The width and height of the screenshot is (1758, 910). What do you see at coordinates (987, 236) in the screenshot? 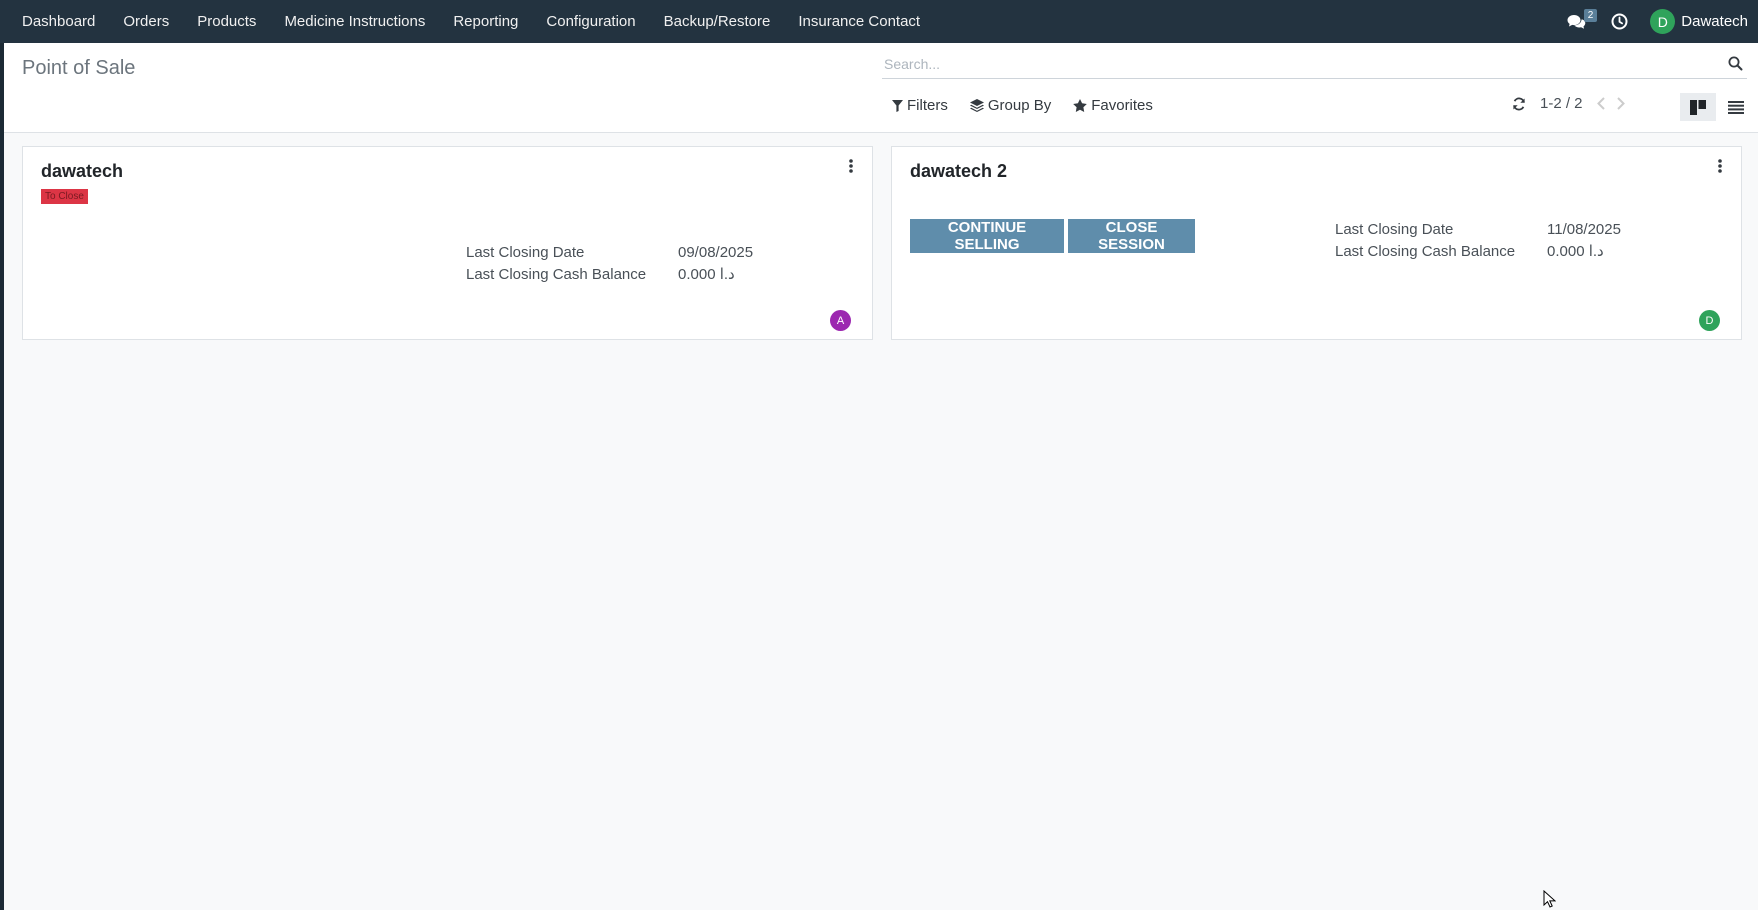
I see `continue-selling-button: CONTINUE SELLING` at bounding box center [987, 236].